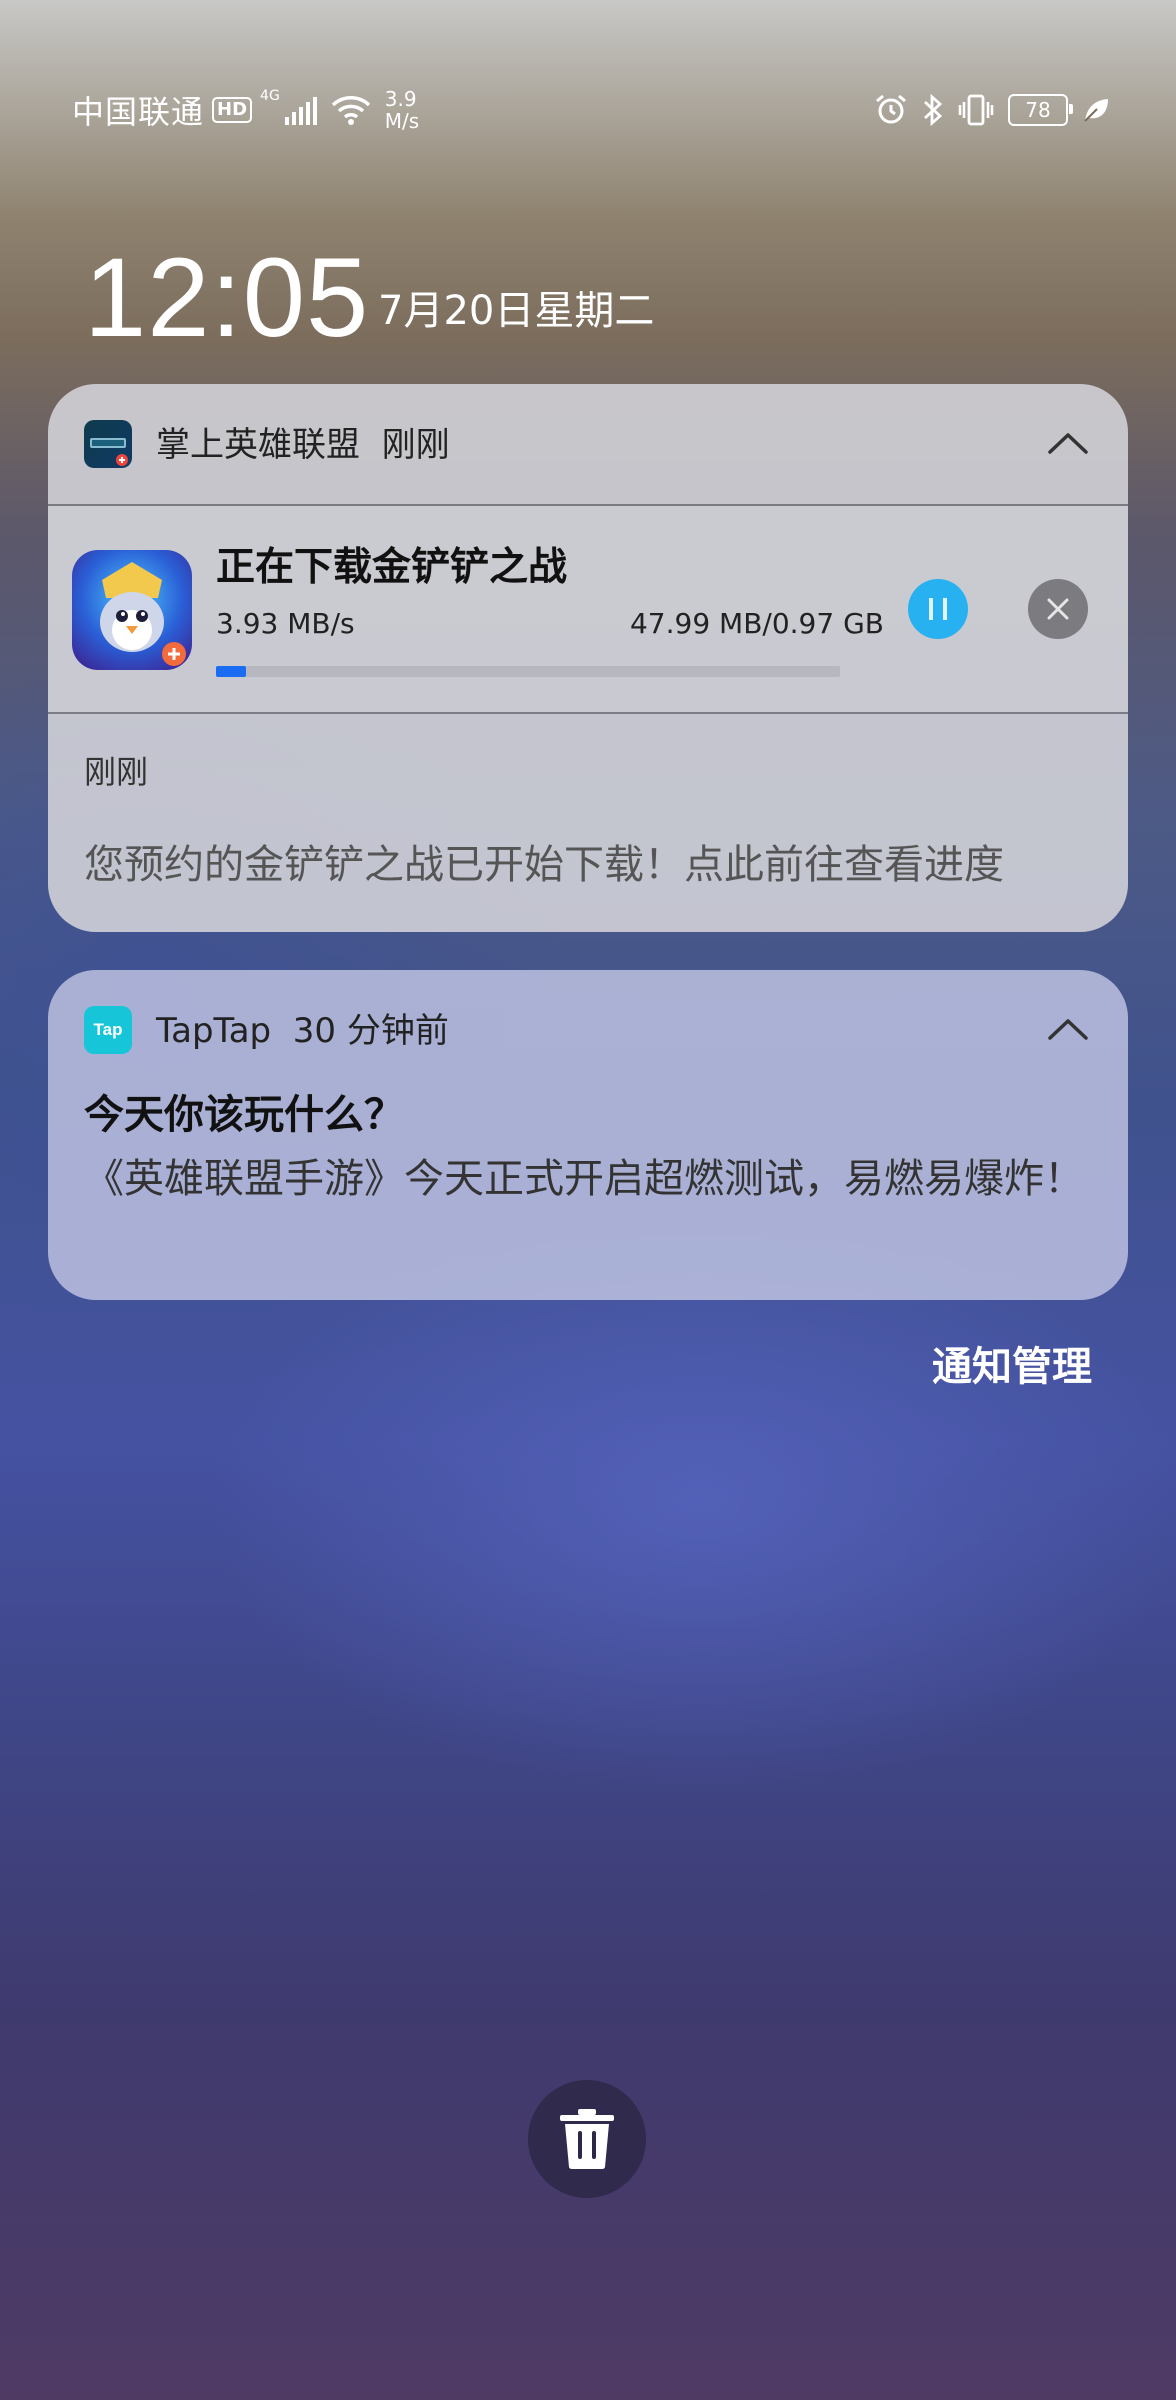 The height and width of the screenshot is (2400, 1176). What do you see at coordinates (544, 865) in the screenshot?
I see `notification-body: 您预约的金铲铲之战已开始下载！点此前往查看进度` at bounding box center [544, 865].